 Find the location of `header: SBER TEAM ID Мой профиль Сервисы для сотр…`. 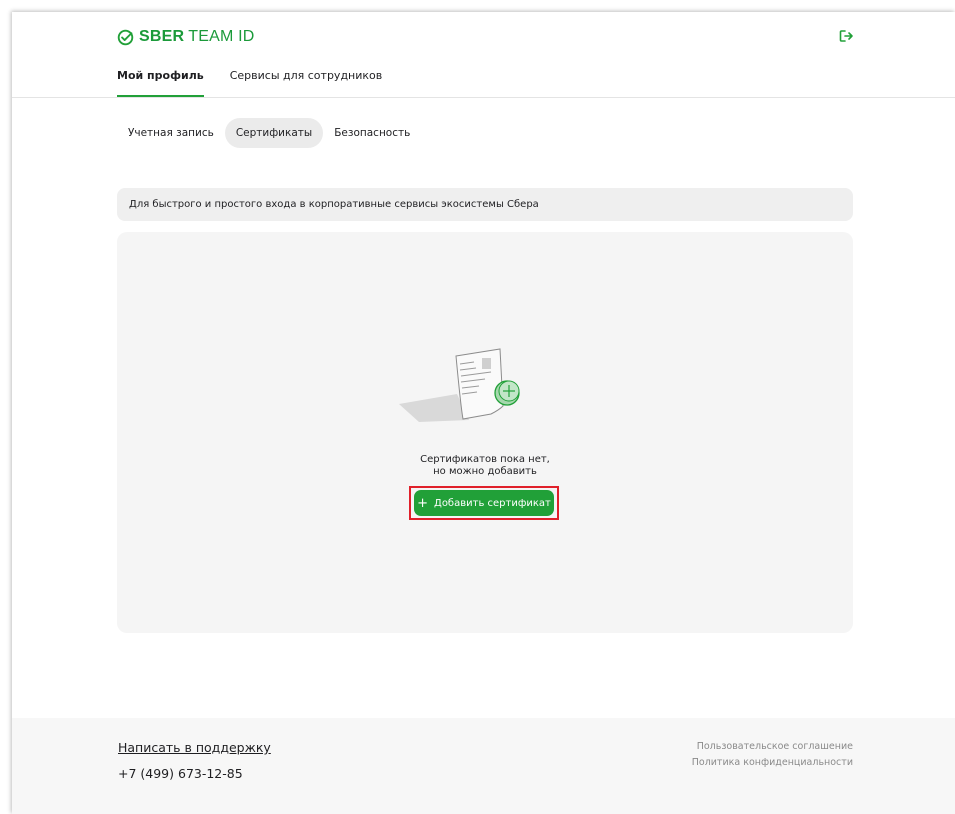

header: SBER TEAM ID Мой профиль Сервисы для сотр… is located at coordinates (483, 55).